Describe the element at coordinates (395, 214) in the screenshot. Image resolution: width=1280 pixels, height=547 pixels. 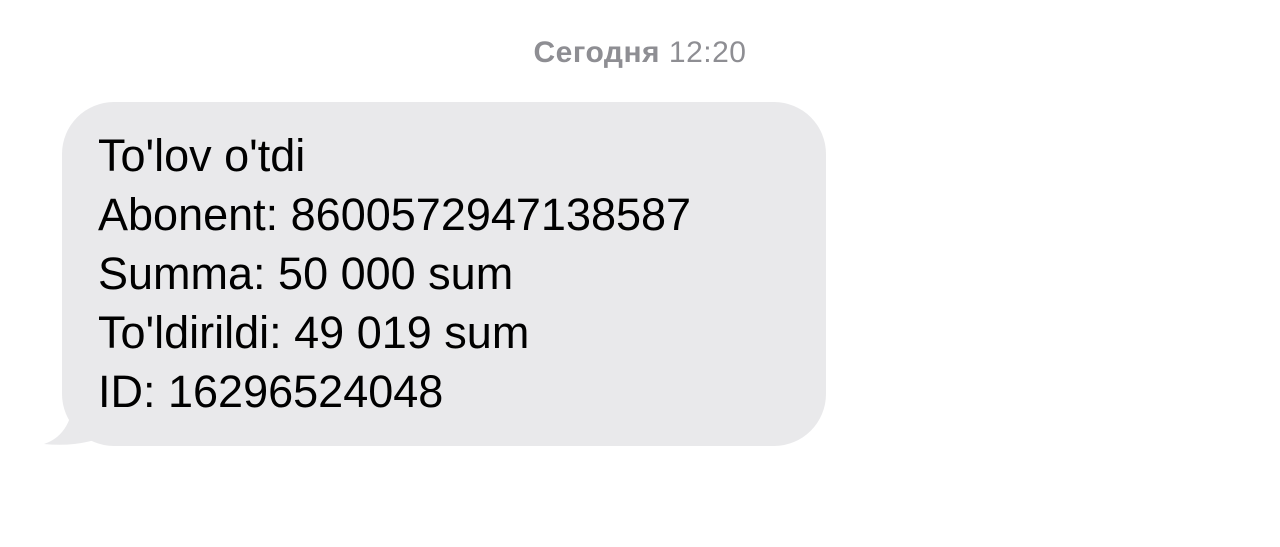
I see `message-line-subscriber: Abonent: 8600572947138587` at that location.